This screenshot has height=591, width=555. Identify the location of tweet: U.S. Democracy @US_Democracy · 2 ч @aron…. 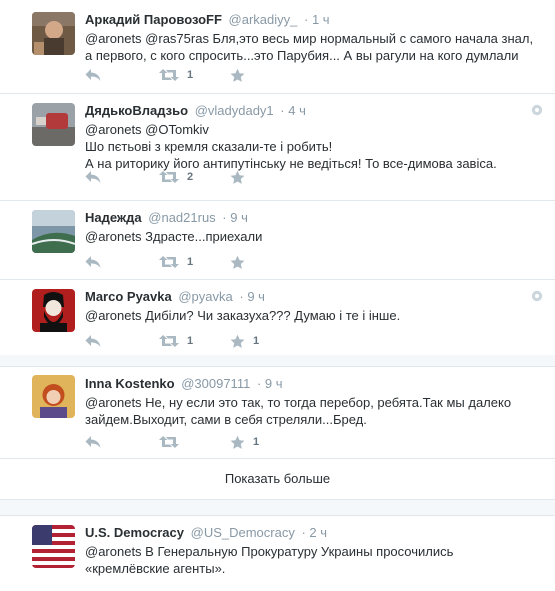
(277, 553).